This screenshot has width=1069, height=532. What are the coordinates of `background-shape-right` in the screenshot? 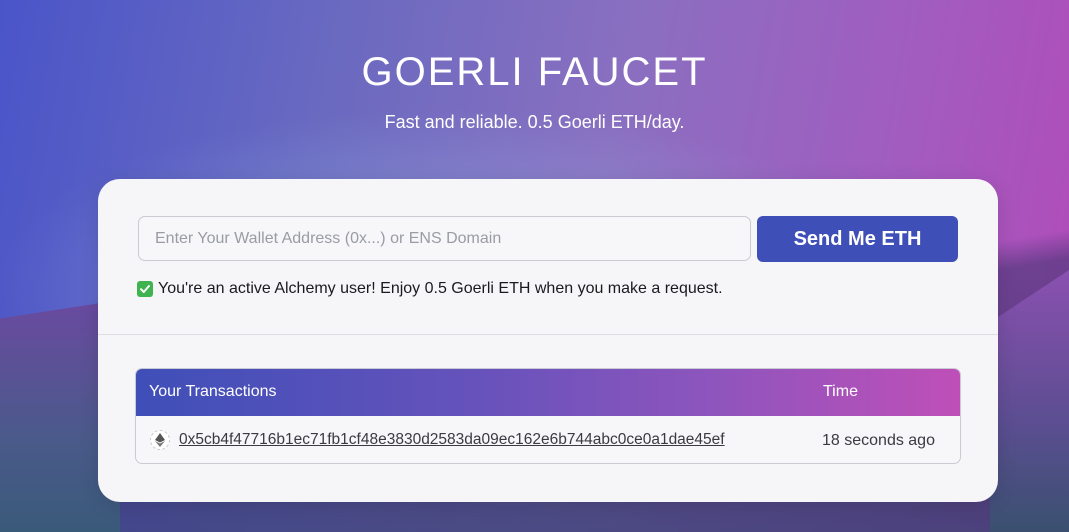 It's located at (1029, 401).